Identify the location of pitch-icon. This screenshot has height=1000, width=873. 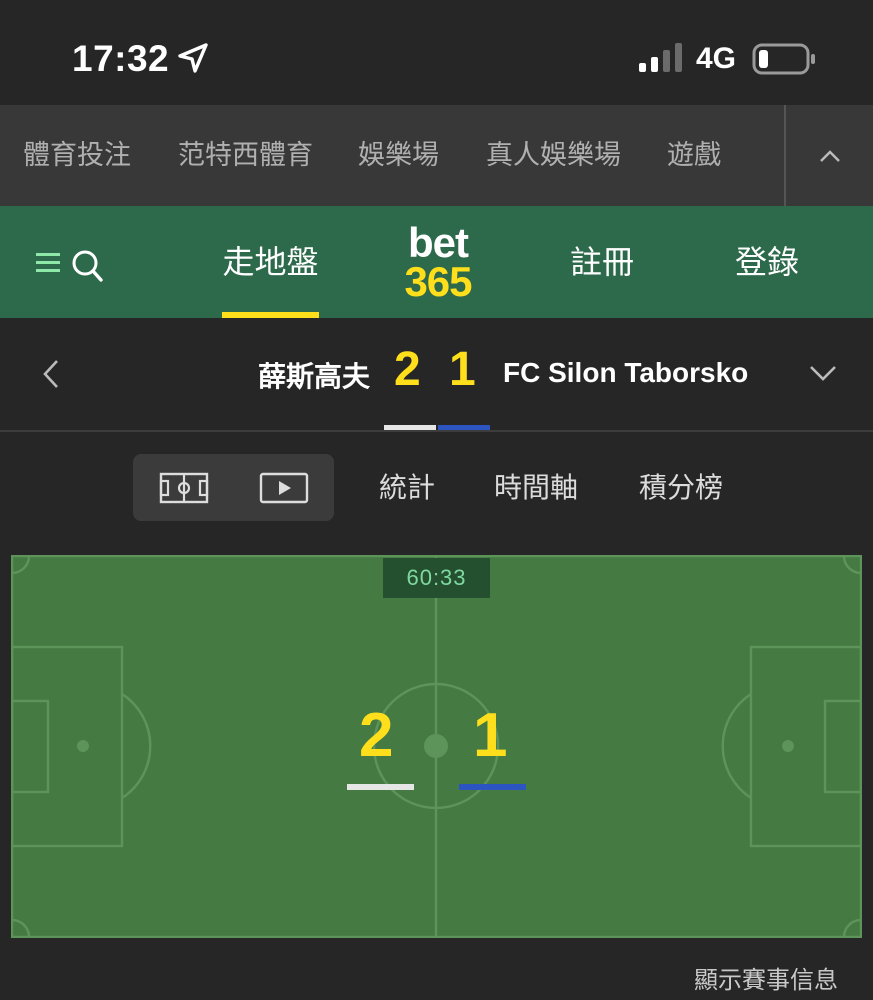
(184, 488).